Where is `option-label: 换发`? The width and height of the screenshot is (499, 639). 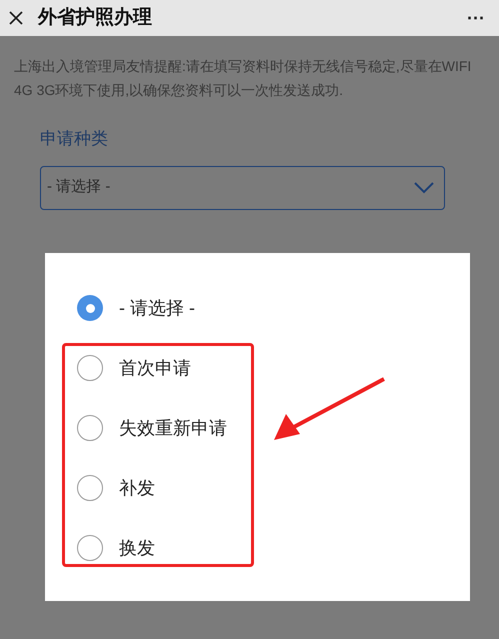
option-label: 换发 is located at coordinates (137, 548).